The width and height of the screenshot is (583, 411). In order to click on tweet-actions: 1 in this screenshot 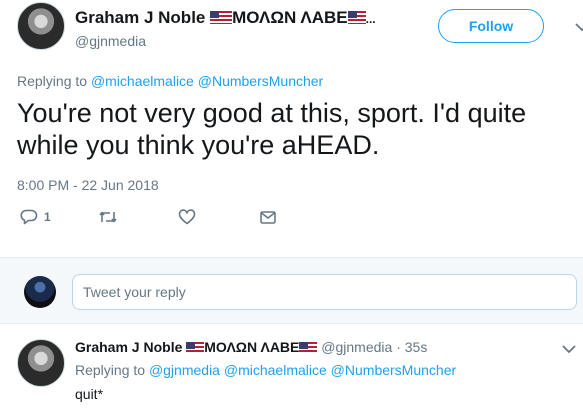, I will do `click(170, 217)`.